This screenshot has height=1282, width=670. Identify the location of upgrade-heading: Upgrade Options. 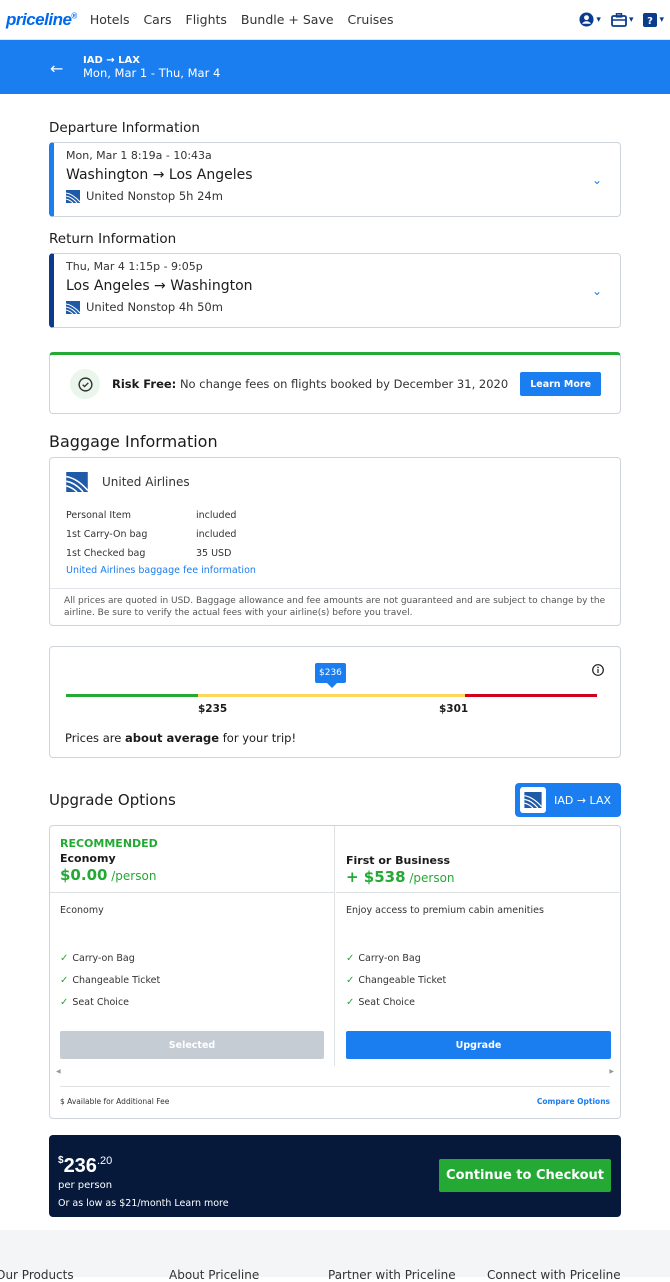
(112, 800).